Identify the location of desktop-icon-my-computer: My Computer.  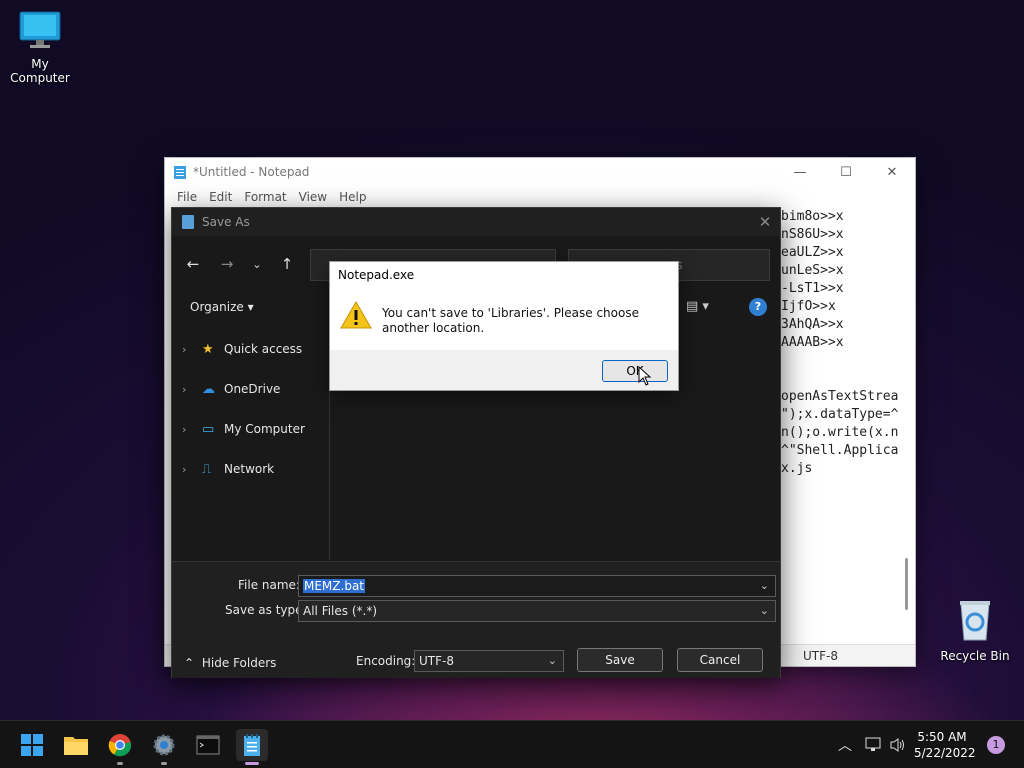
(40, 47).